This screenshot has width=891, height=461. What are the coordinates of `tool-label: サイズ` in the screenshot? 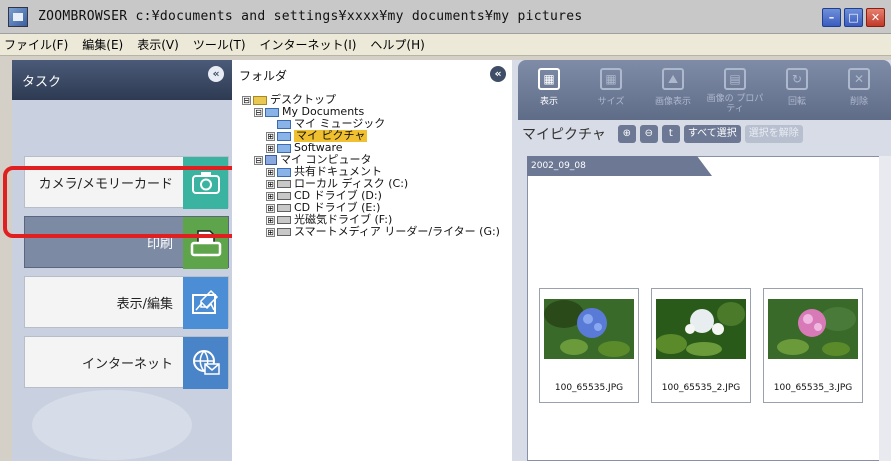 It's located at (611, 102).